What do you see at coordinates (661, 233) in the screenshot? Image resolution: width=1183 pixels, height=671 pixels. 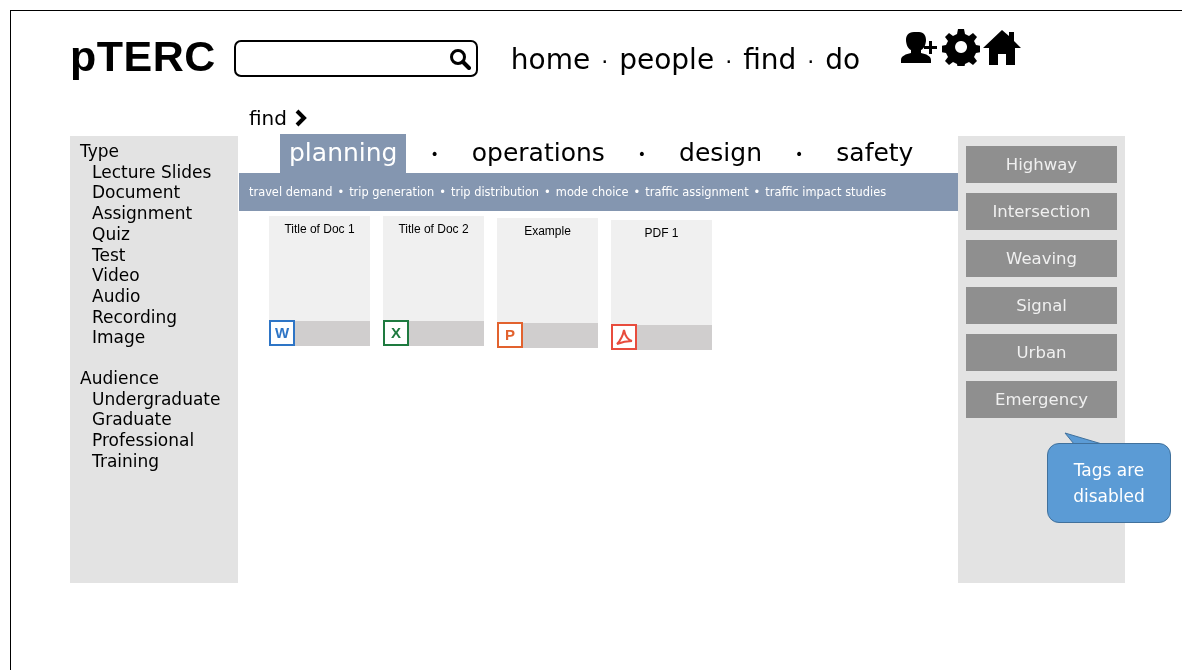 I see `document-title: PDF 1` at bounding box center [661, 233].